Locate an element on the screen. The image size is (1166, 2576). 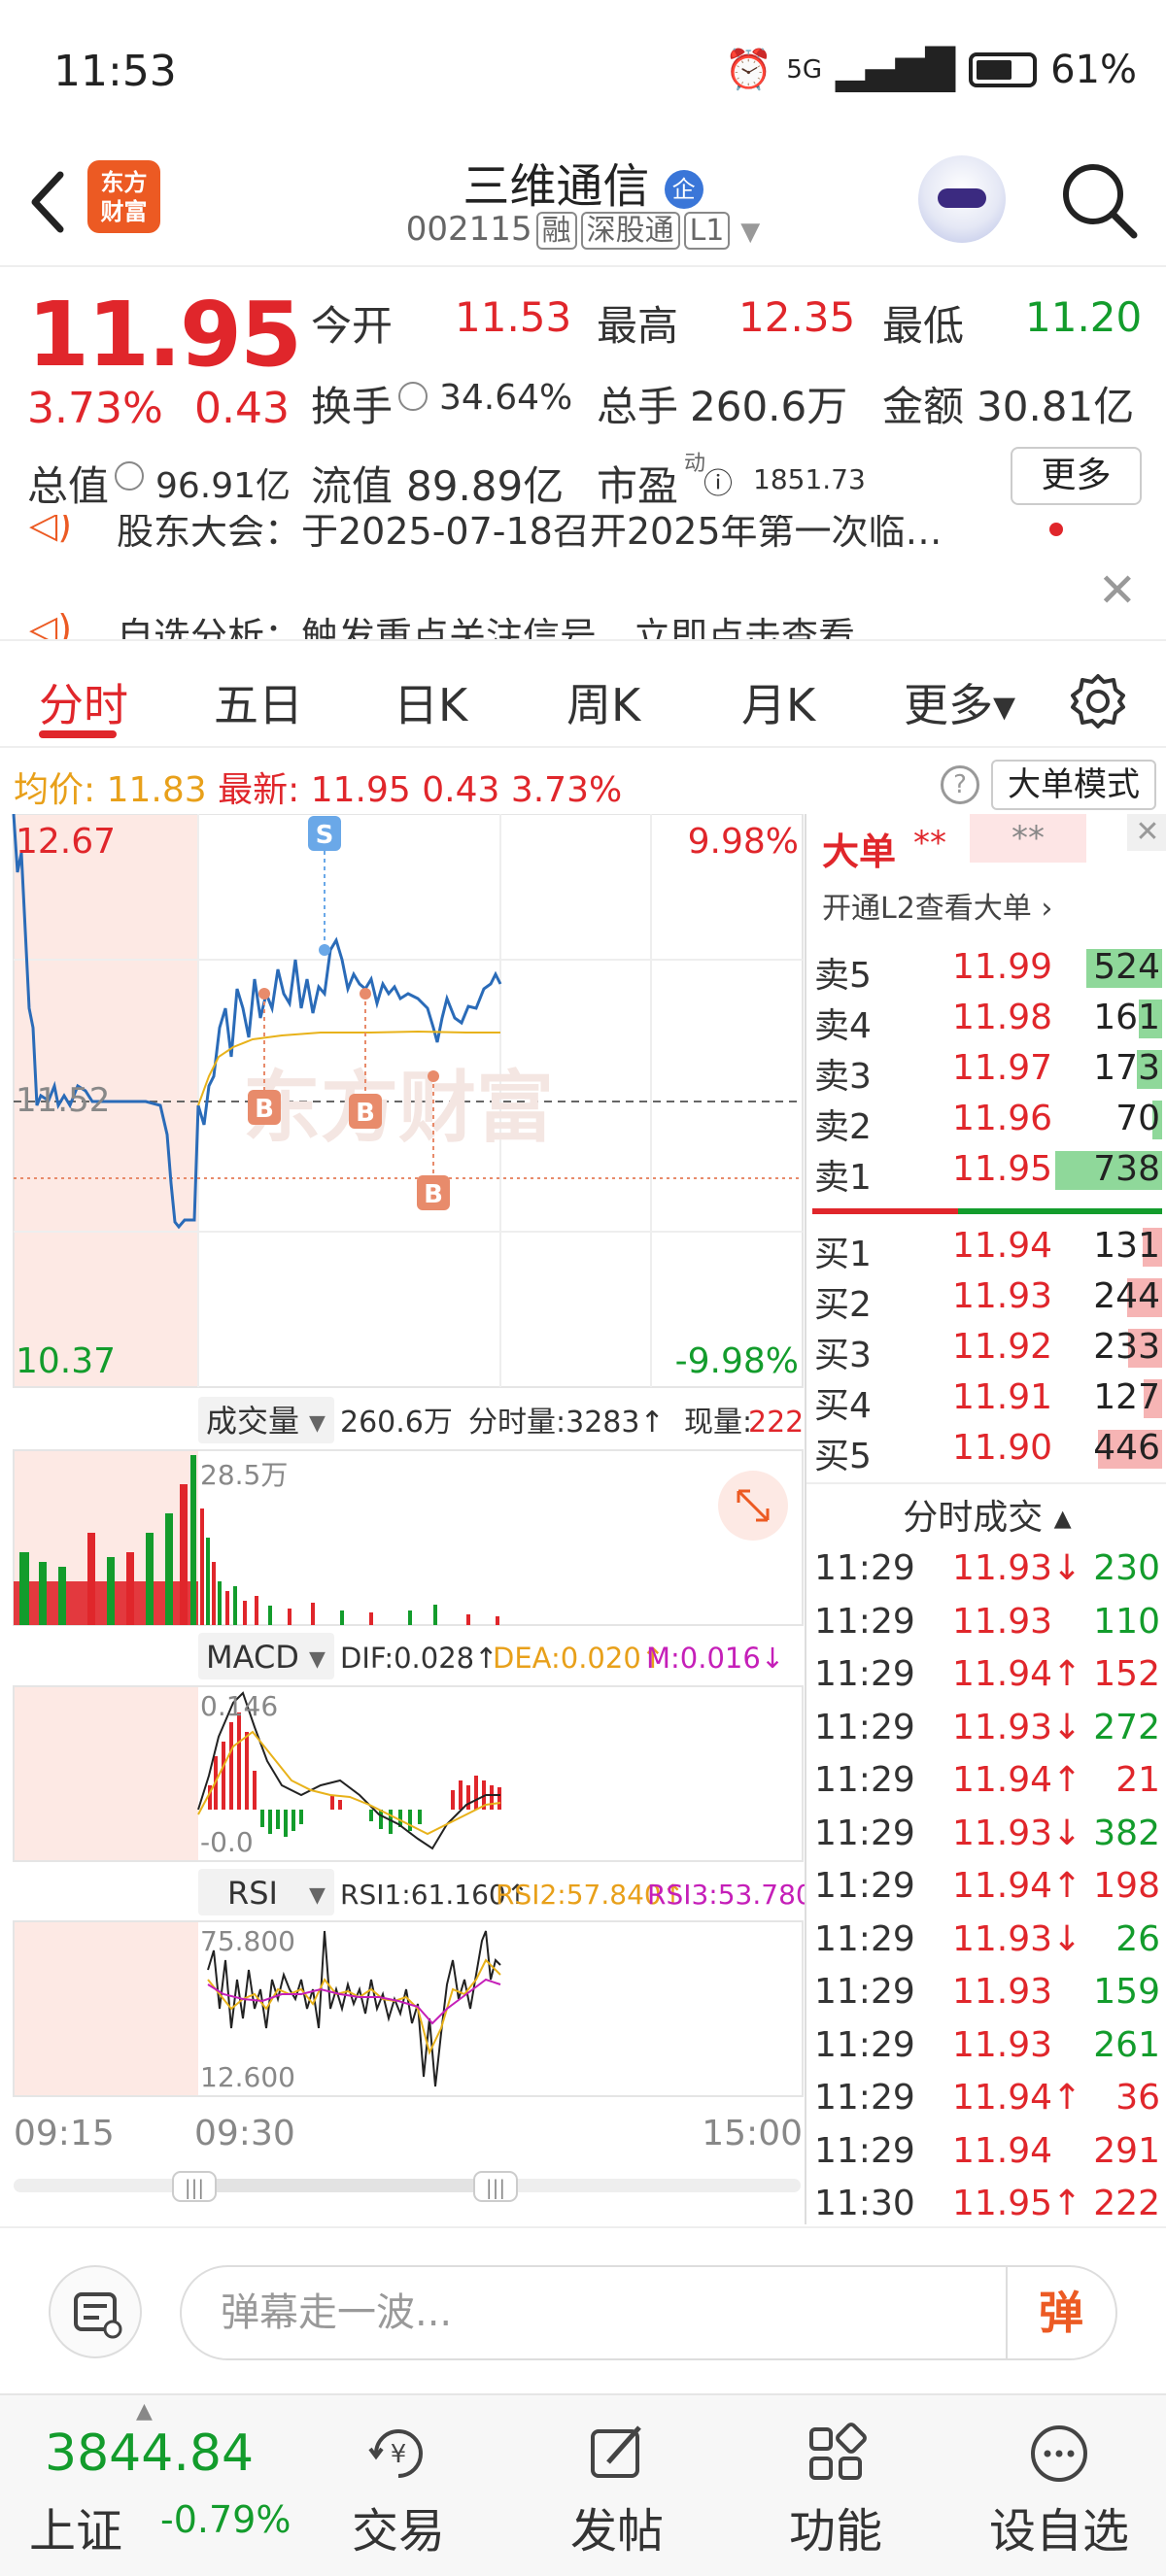
macd-dif: DIF:0.028↑ is located at coordinates (418, 1658).